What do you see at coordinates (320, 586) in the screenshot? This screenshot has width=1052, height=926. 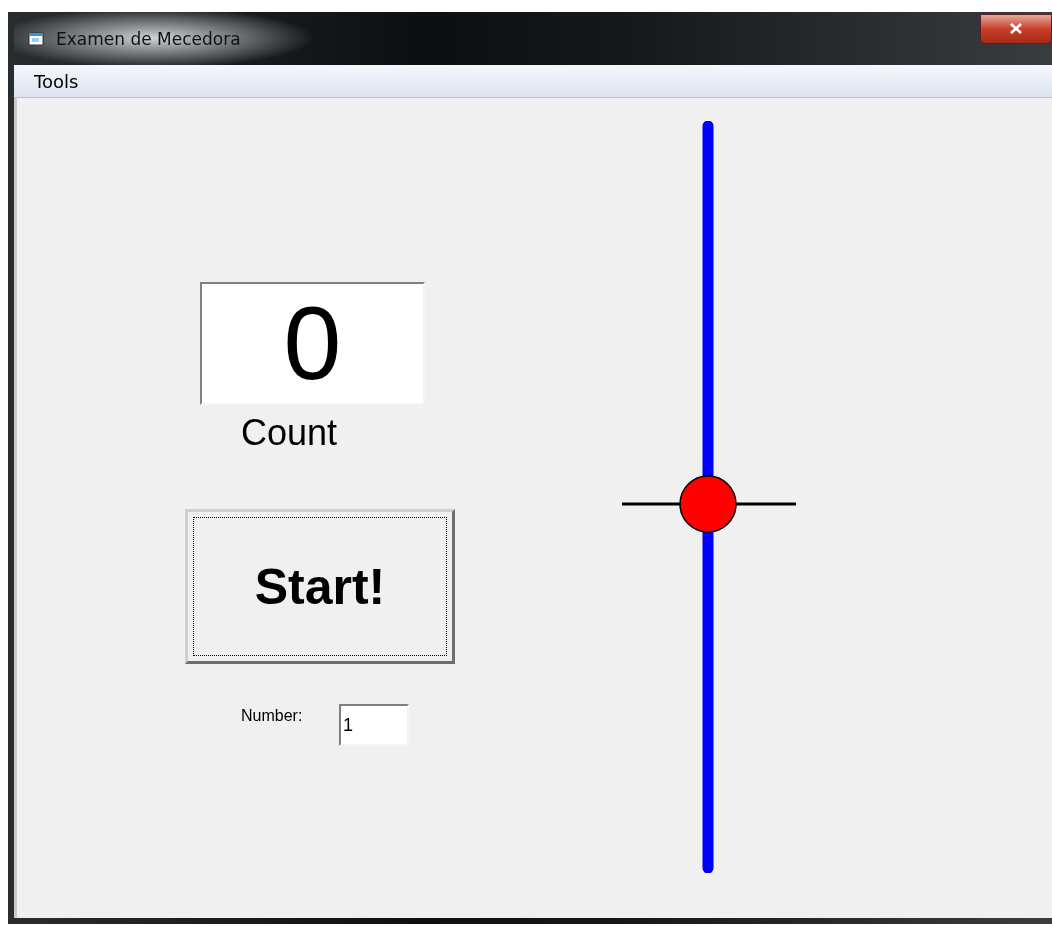 I see `start-button: Start!` at bounding box center [320, 586].